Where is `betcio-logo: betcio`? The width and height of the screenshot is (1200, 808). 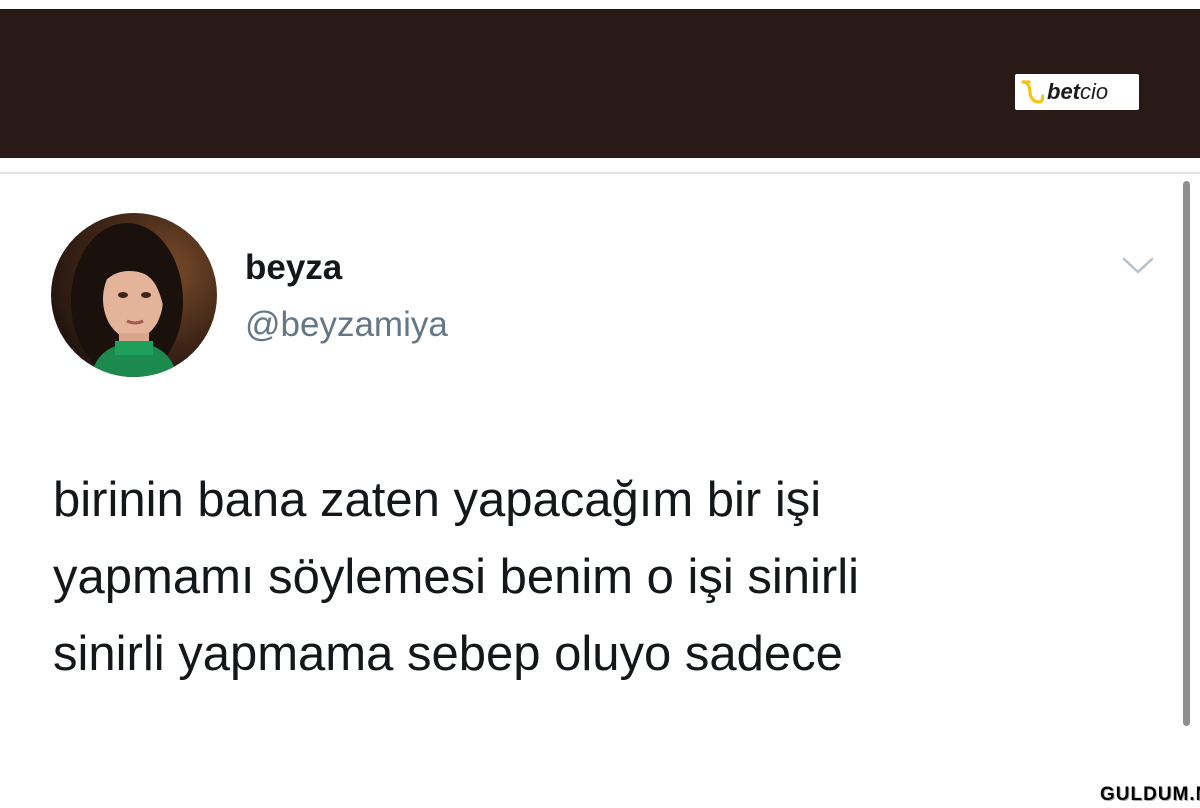 betcio-logo: betcio is located at coordinates (1077, 92).